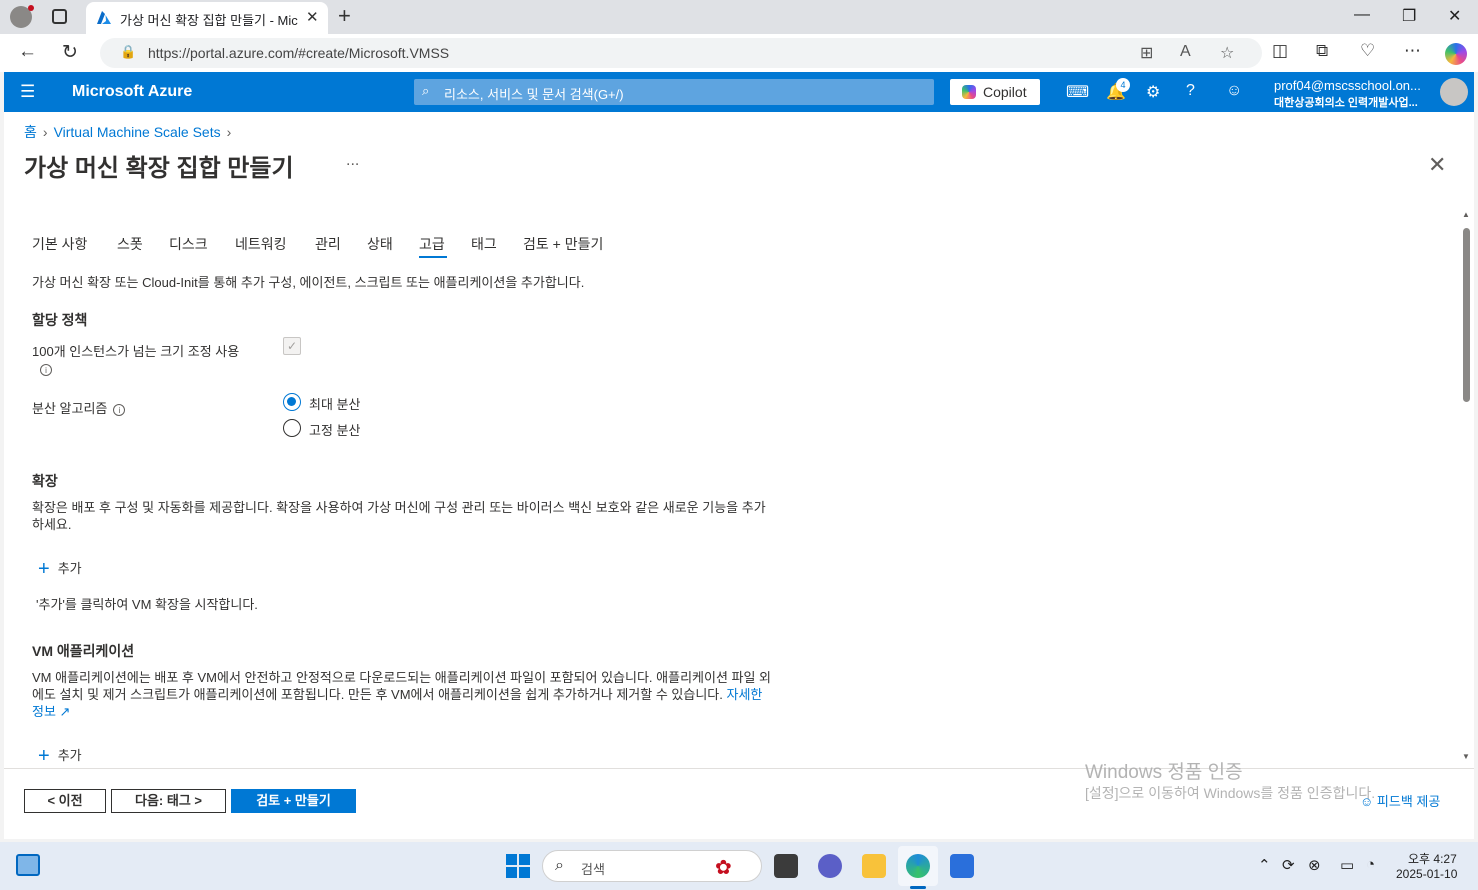  I want to click on scroll-up-arrow-icon: ▲, so click(1466, 214).